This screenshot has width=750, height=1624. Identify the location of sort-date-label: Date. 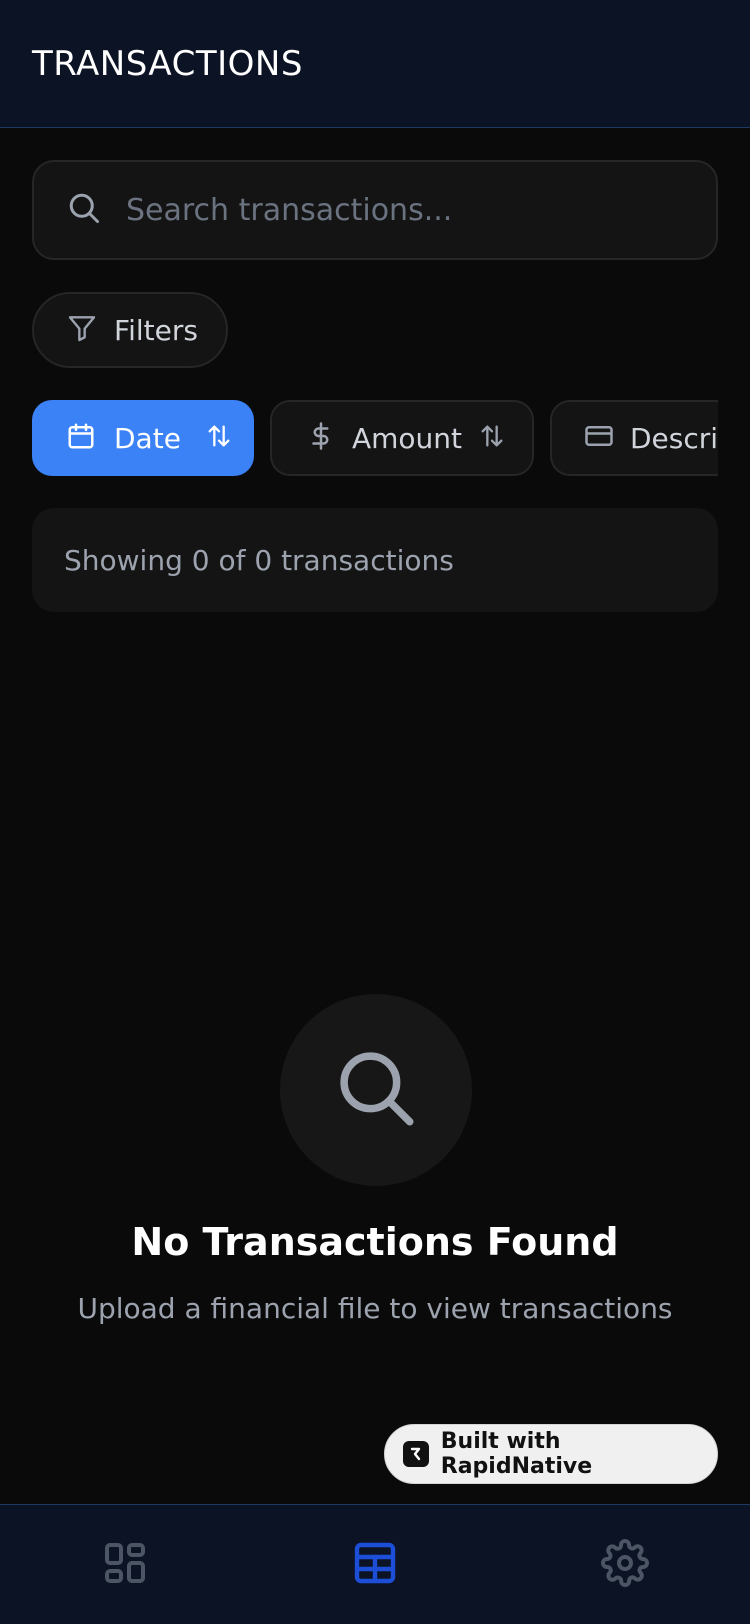
(147, 438).